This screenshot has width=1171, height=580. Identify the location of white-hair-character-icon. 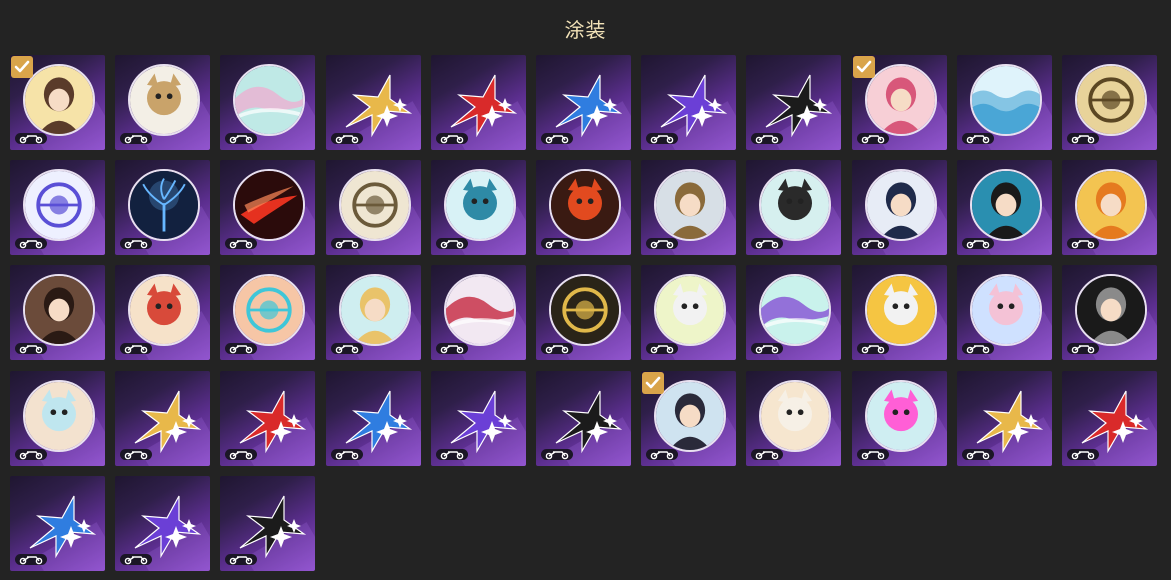
(795, 416).